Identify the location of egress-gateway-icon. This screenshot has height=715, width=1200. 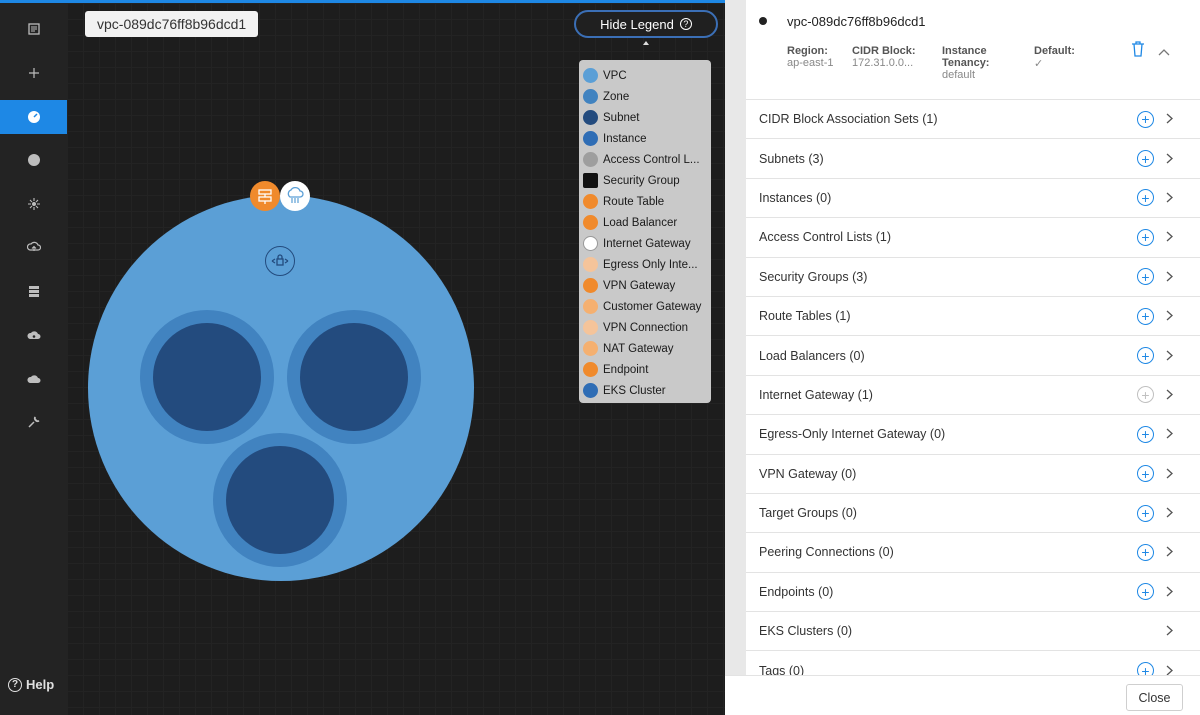
(590, 264).